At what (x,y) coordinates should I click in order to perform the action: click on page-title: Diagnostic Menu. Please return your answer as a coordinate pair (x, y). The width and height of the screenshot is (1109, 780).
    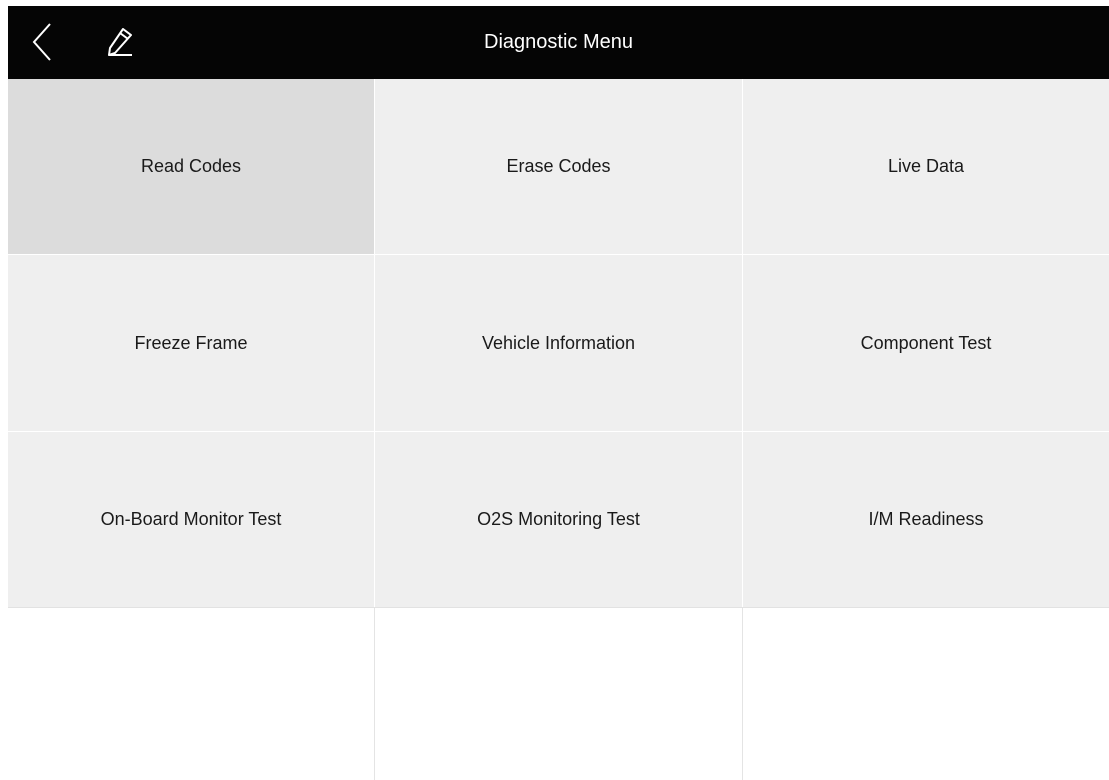
    Looking at the image, I should click on (558, 42).